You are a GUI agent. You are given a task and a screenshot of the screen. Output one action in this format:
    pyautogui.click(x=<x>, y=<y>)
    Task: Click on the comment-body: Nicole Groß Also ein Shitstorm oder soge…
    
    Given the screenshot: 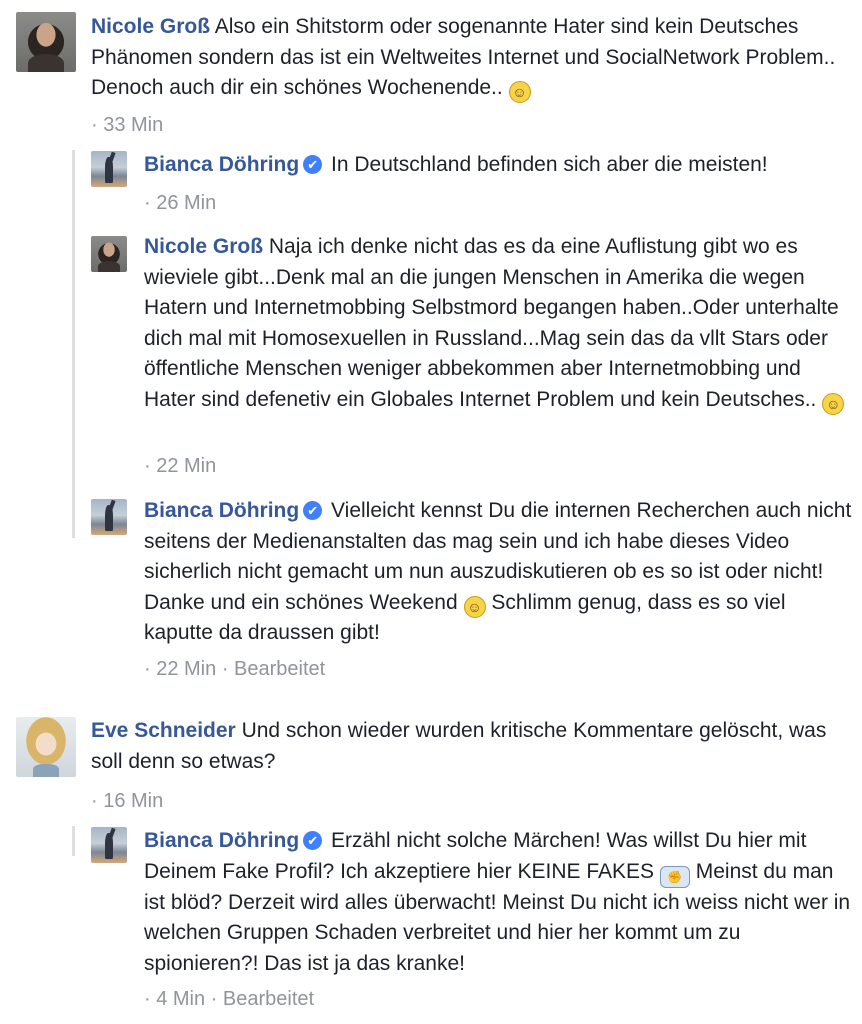 What is the action you would take?
    pyautogui.click(x=472, y=58)
    